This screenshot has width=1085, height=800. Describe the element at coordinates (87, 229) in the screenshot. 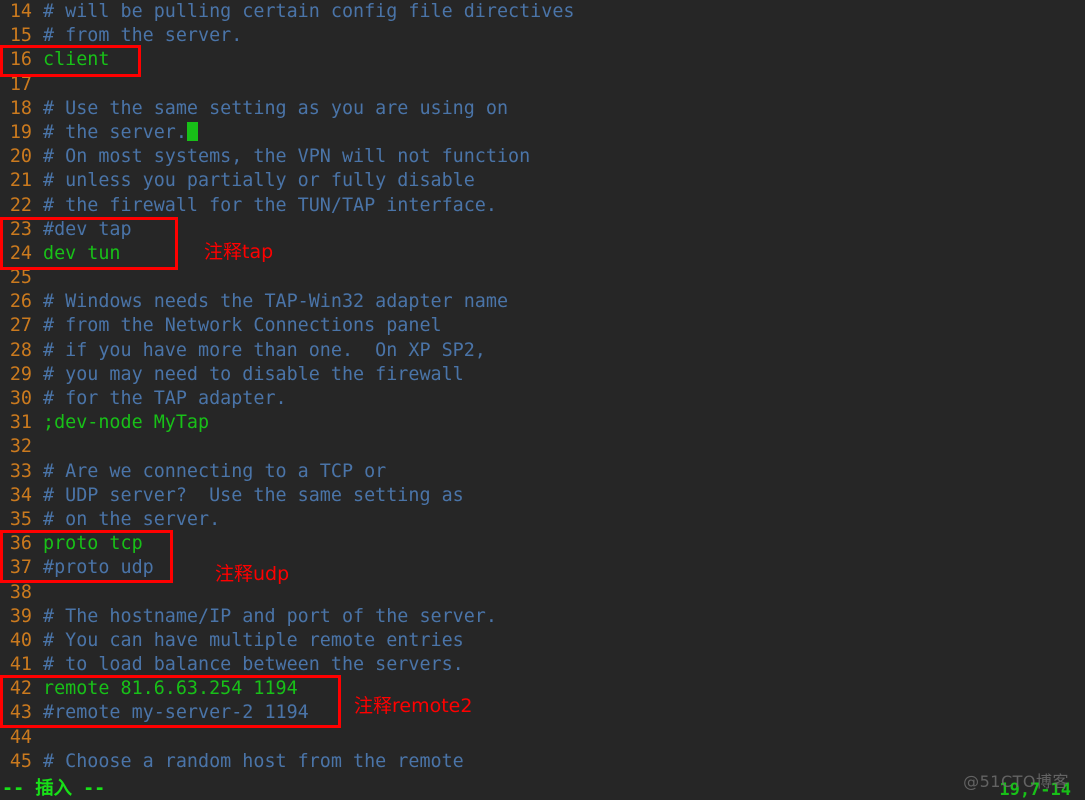

I see `line-text: #dev tap` at that location.